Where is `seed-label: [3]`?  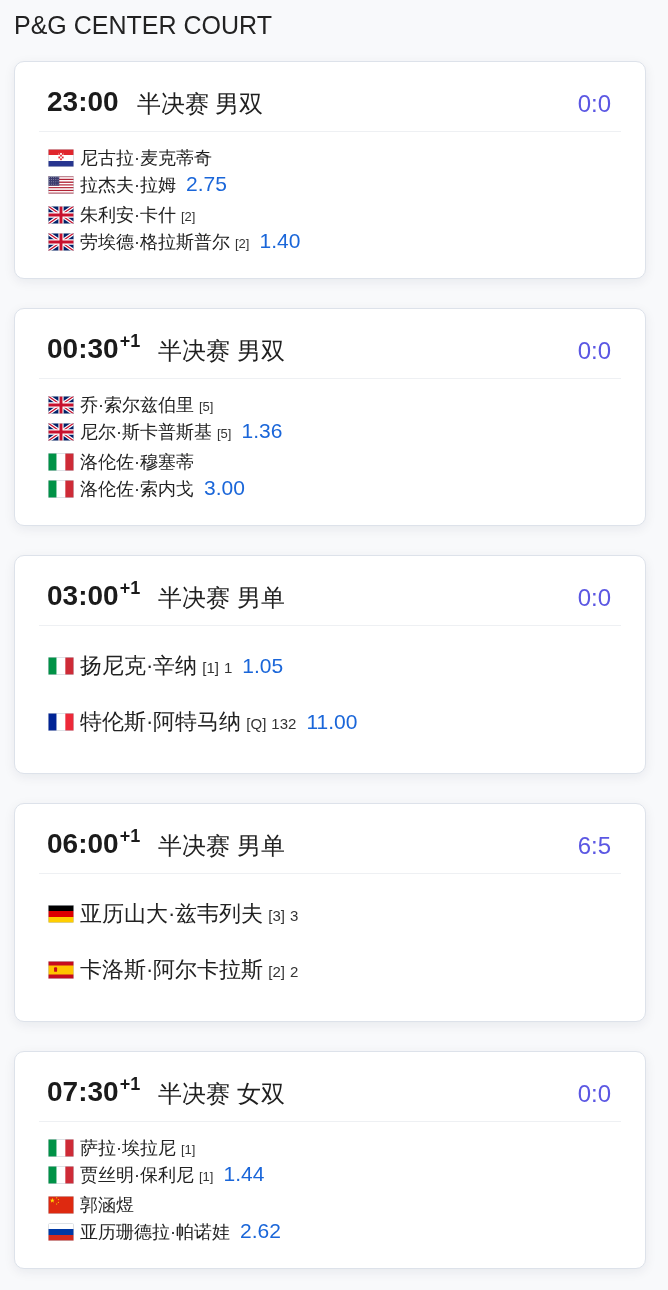
seed-label: [3] is located at coordinates (276, 915).